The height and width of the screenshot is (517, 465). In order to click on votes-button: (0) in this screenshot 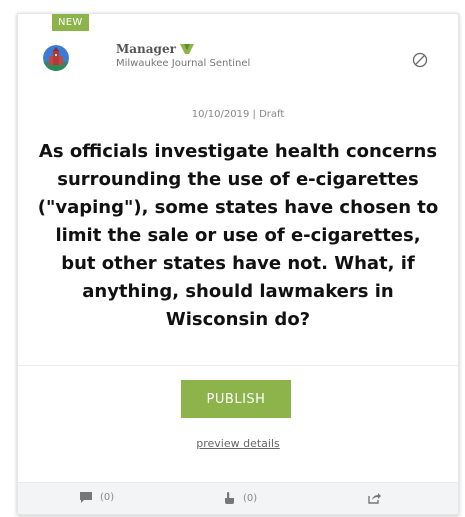, I will do `click(240, 498)`.